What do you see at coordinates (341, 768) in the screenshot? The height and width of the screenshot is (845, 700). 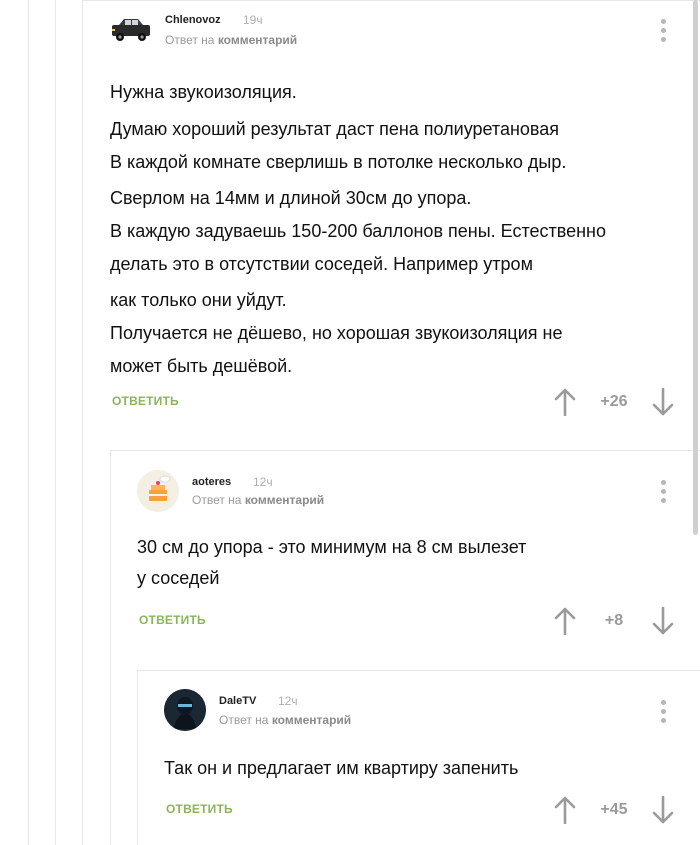 I see `comment-text-line: Так он и предлагает им квартиру запенить` at bounding box center [341, 768].